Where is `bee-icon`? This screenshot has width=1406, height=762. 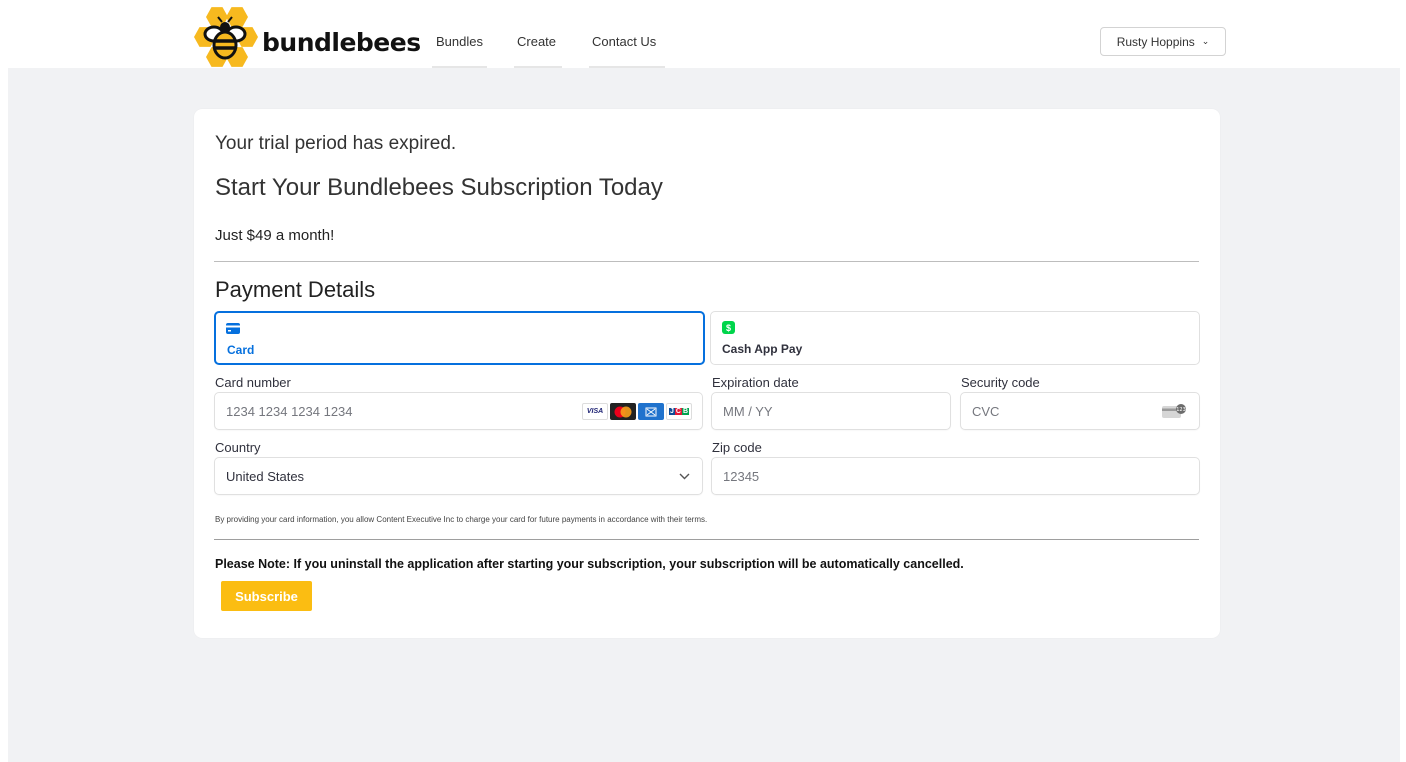 bee-icon is located at coordinates (225, 38).